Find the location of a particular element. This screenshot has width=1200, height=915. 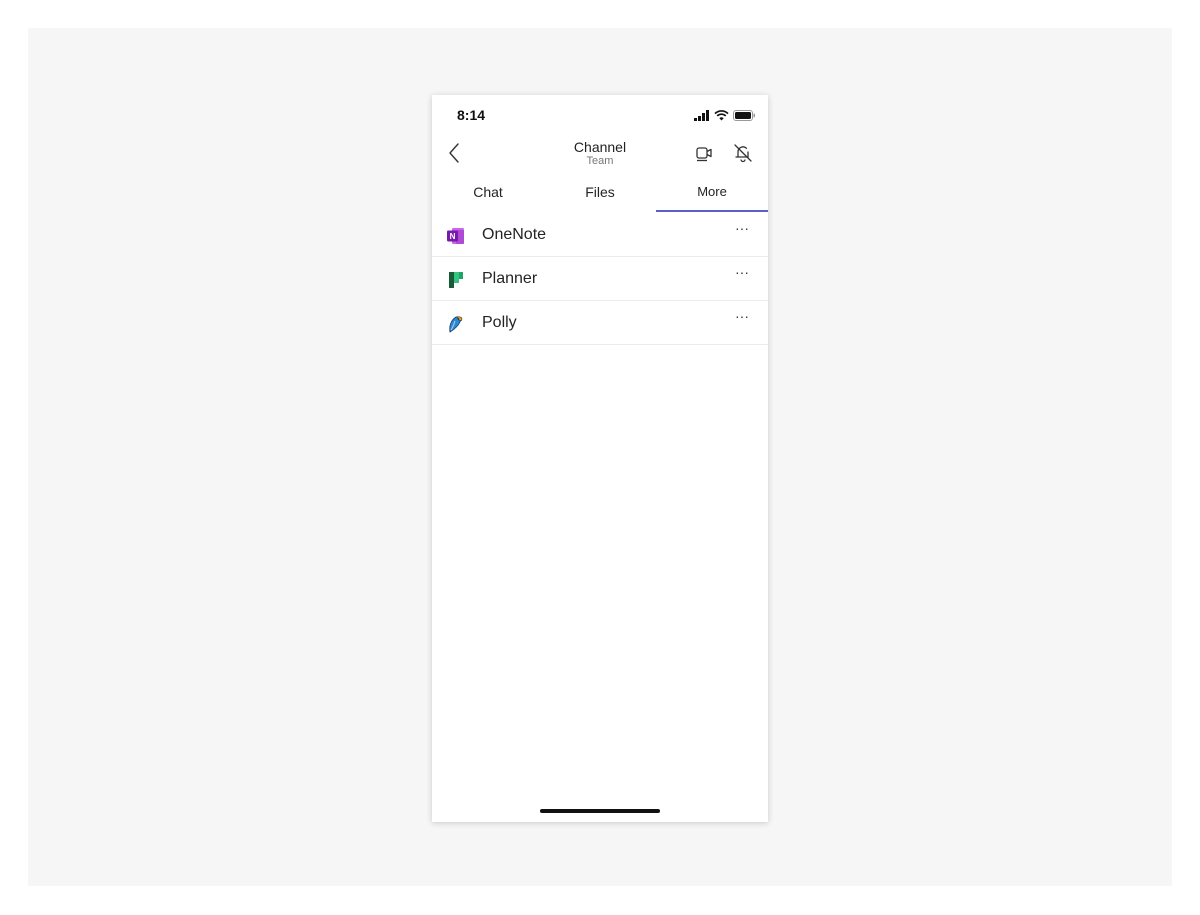

channel-tabs: Chat Files More is located at coordinates (600, 194).